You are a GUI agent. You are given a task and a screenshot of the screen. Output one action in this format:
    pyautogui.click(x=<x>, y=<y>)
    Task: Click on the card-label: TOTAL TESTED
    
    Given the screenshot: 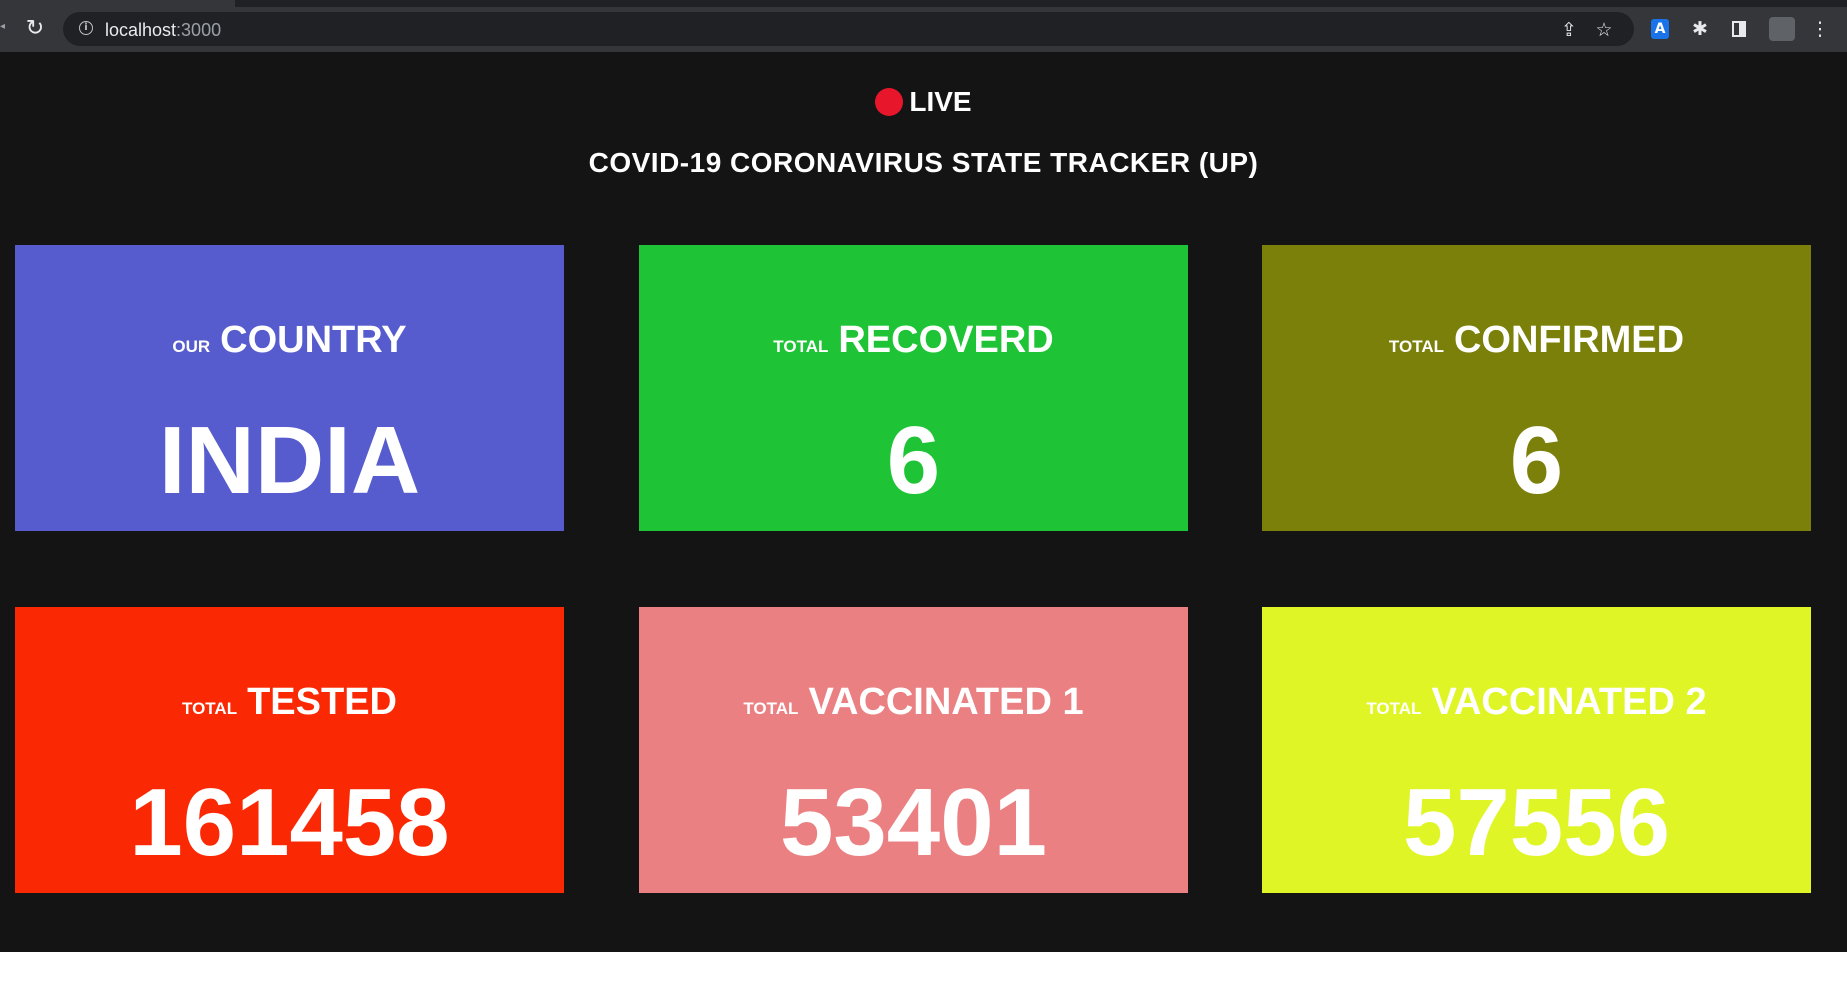 What is the action you would take?
    pyautogui.click(x=289, y=702)
    